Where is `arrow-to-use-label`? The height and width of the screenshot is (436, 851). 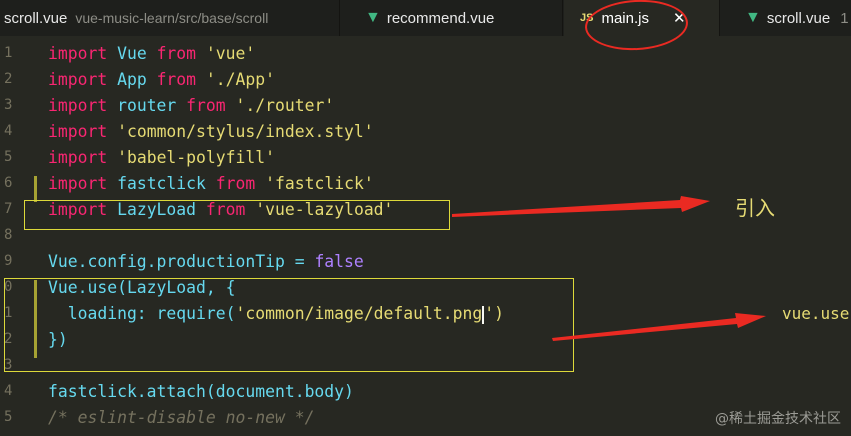 arrow-to-use-label is located at coordinates (659, 327).